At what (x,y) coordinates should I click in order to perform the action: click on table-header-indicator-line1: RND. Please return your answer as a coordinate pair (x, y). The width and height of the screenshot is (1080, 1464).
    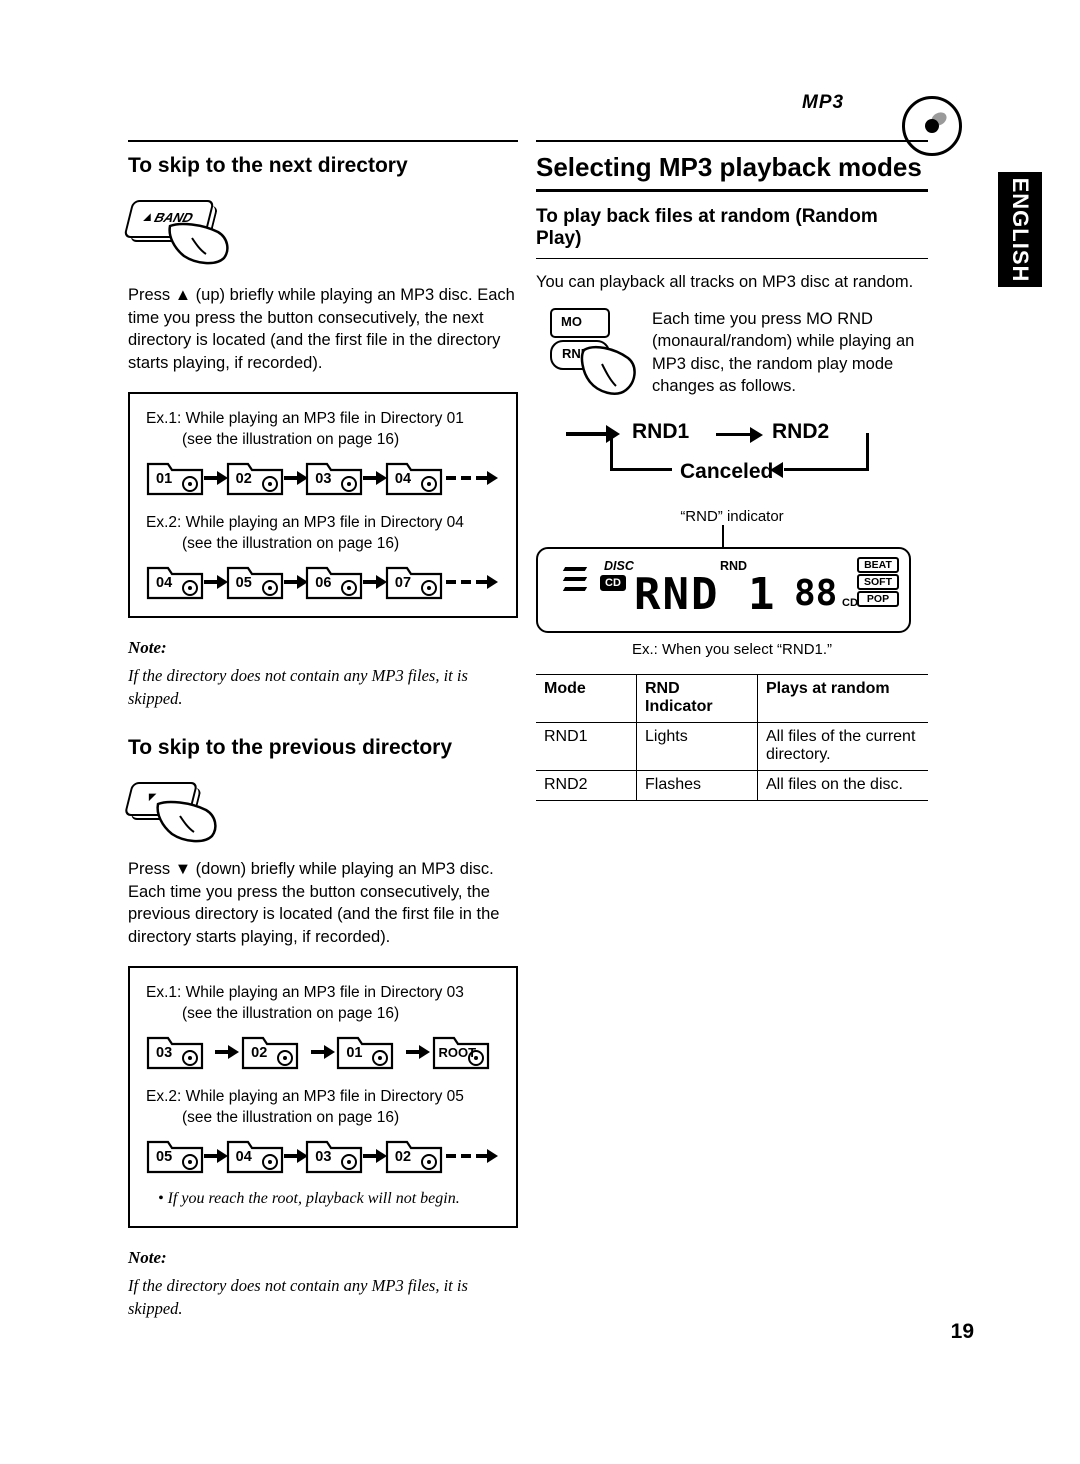
    Looking at the image, I should click on (662, 688).